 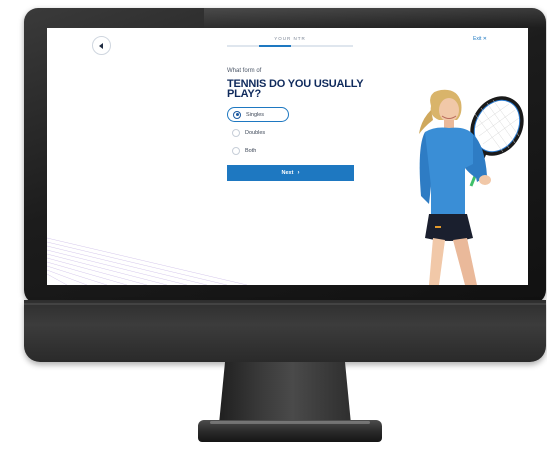 I want to click on exit-label: Exit, so click(x=477, y=39).